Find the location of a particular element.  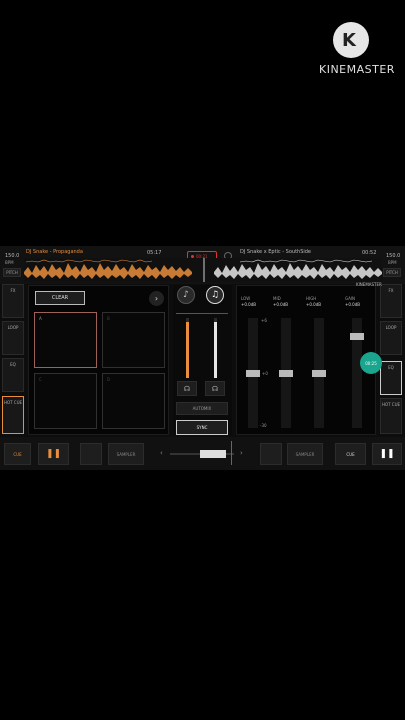

hot-cue-pad-b: B is located at coordinates (133, 340).